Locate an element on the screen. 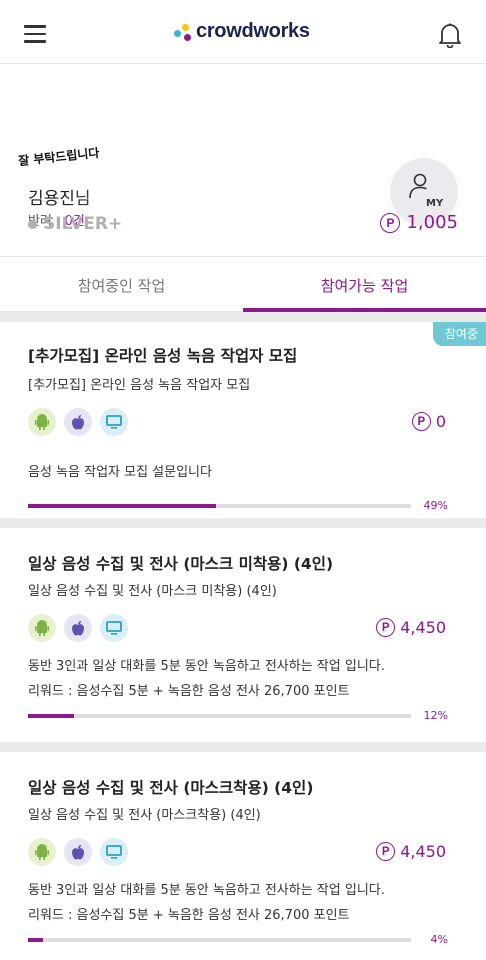  member-tier: SILVER+ is located at coordinates (75, 224).